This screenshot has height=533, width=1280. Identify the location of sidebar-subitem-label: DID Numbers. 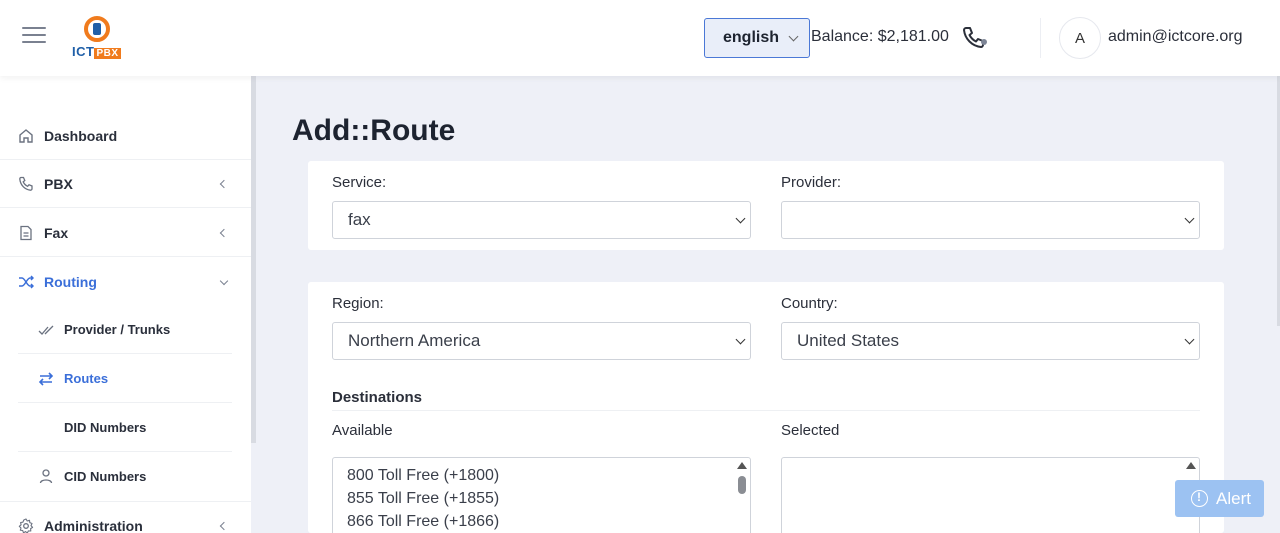
(105, 427).